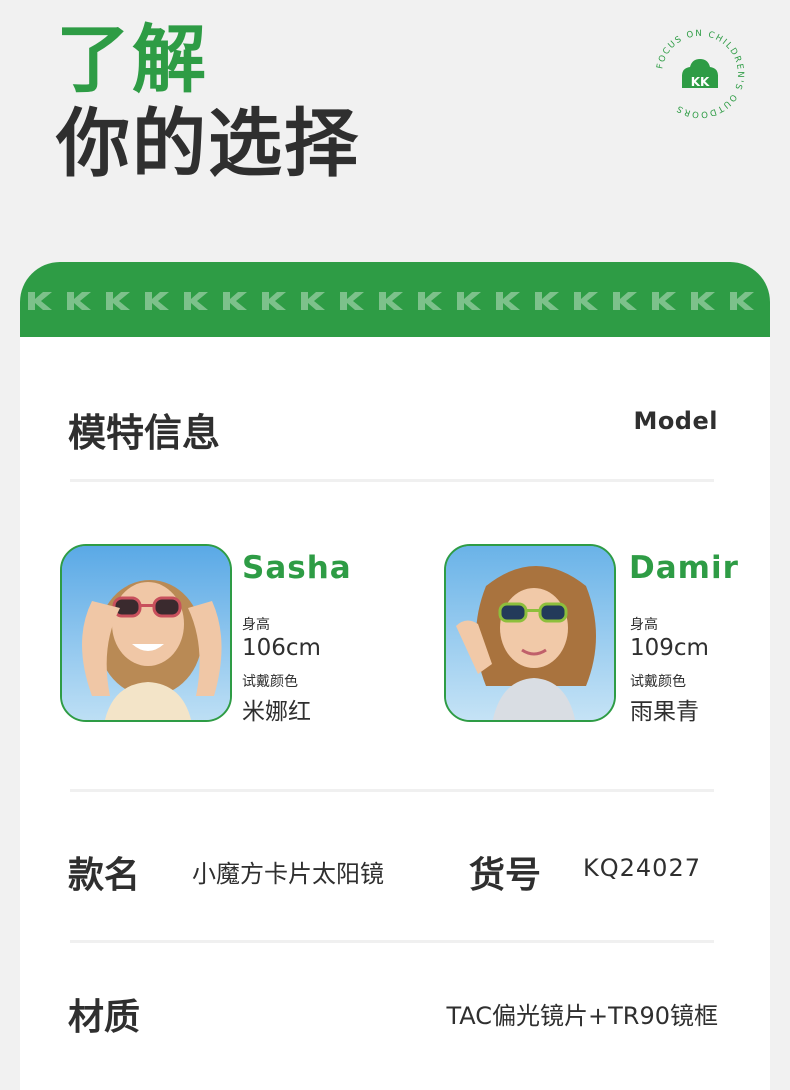 The image size is (790, 1090). I want to click on cloud-icon, so click(700, 67).